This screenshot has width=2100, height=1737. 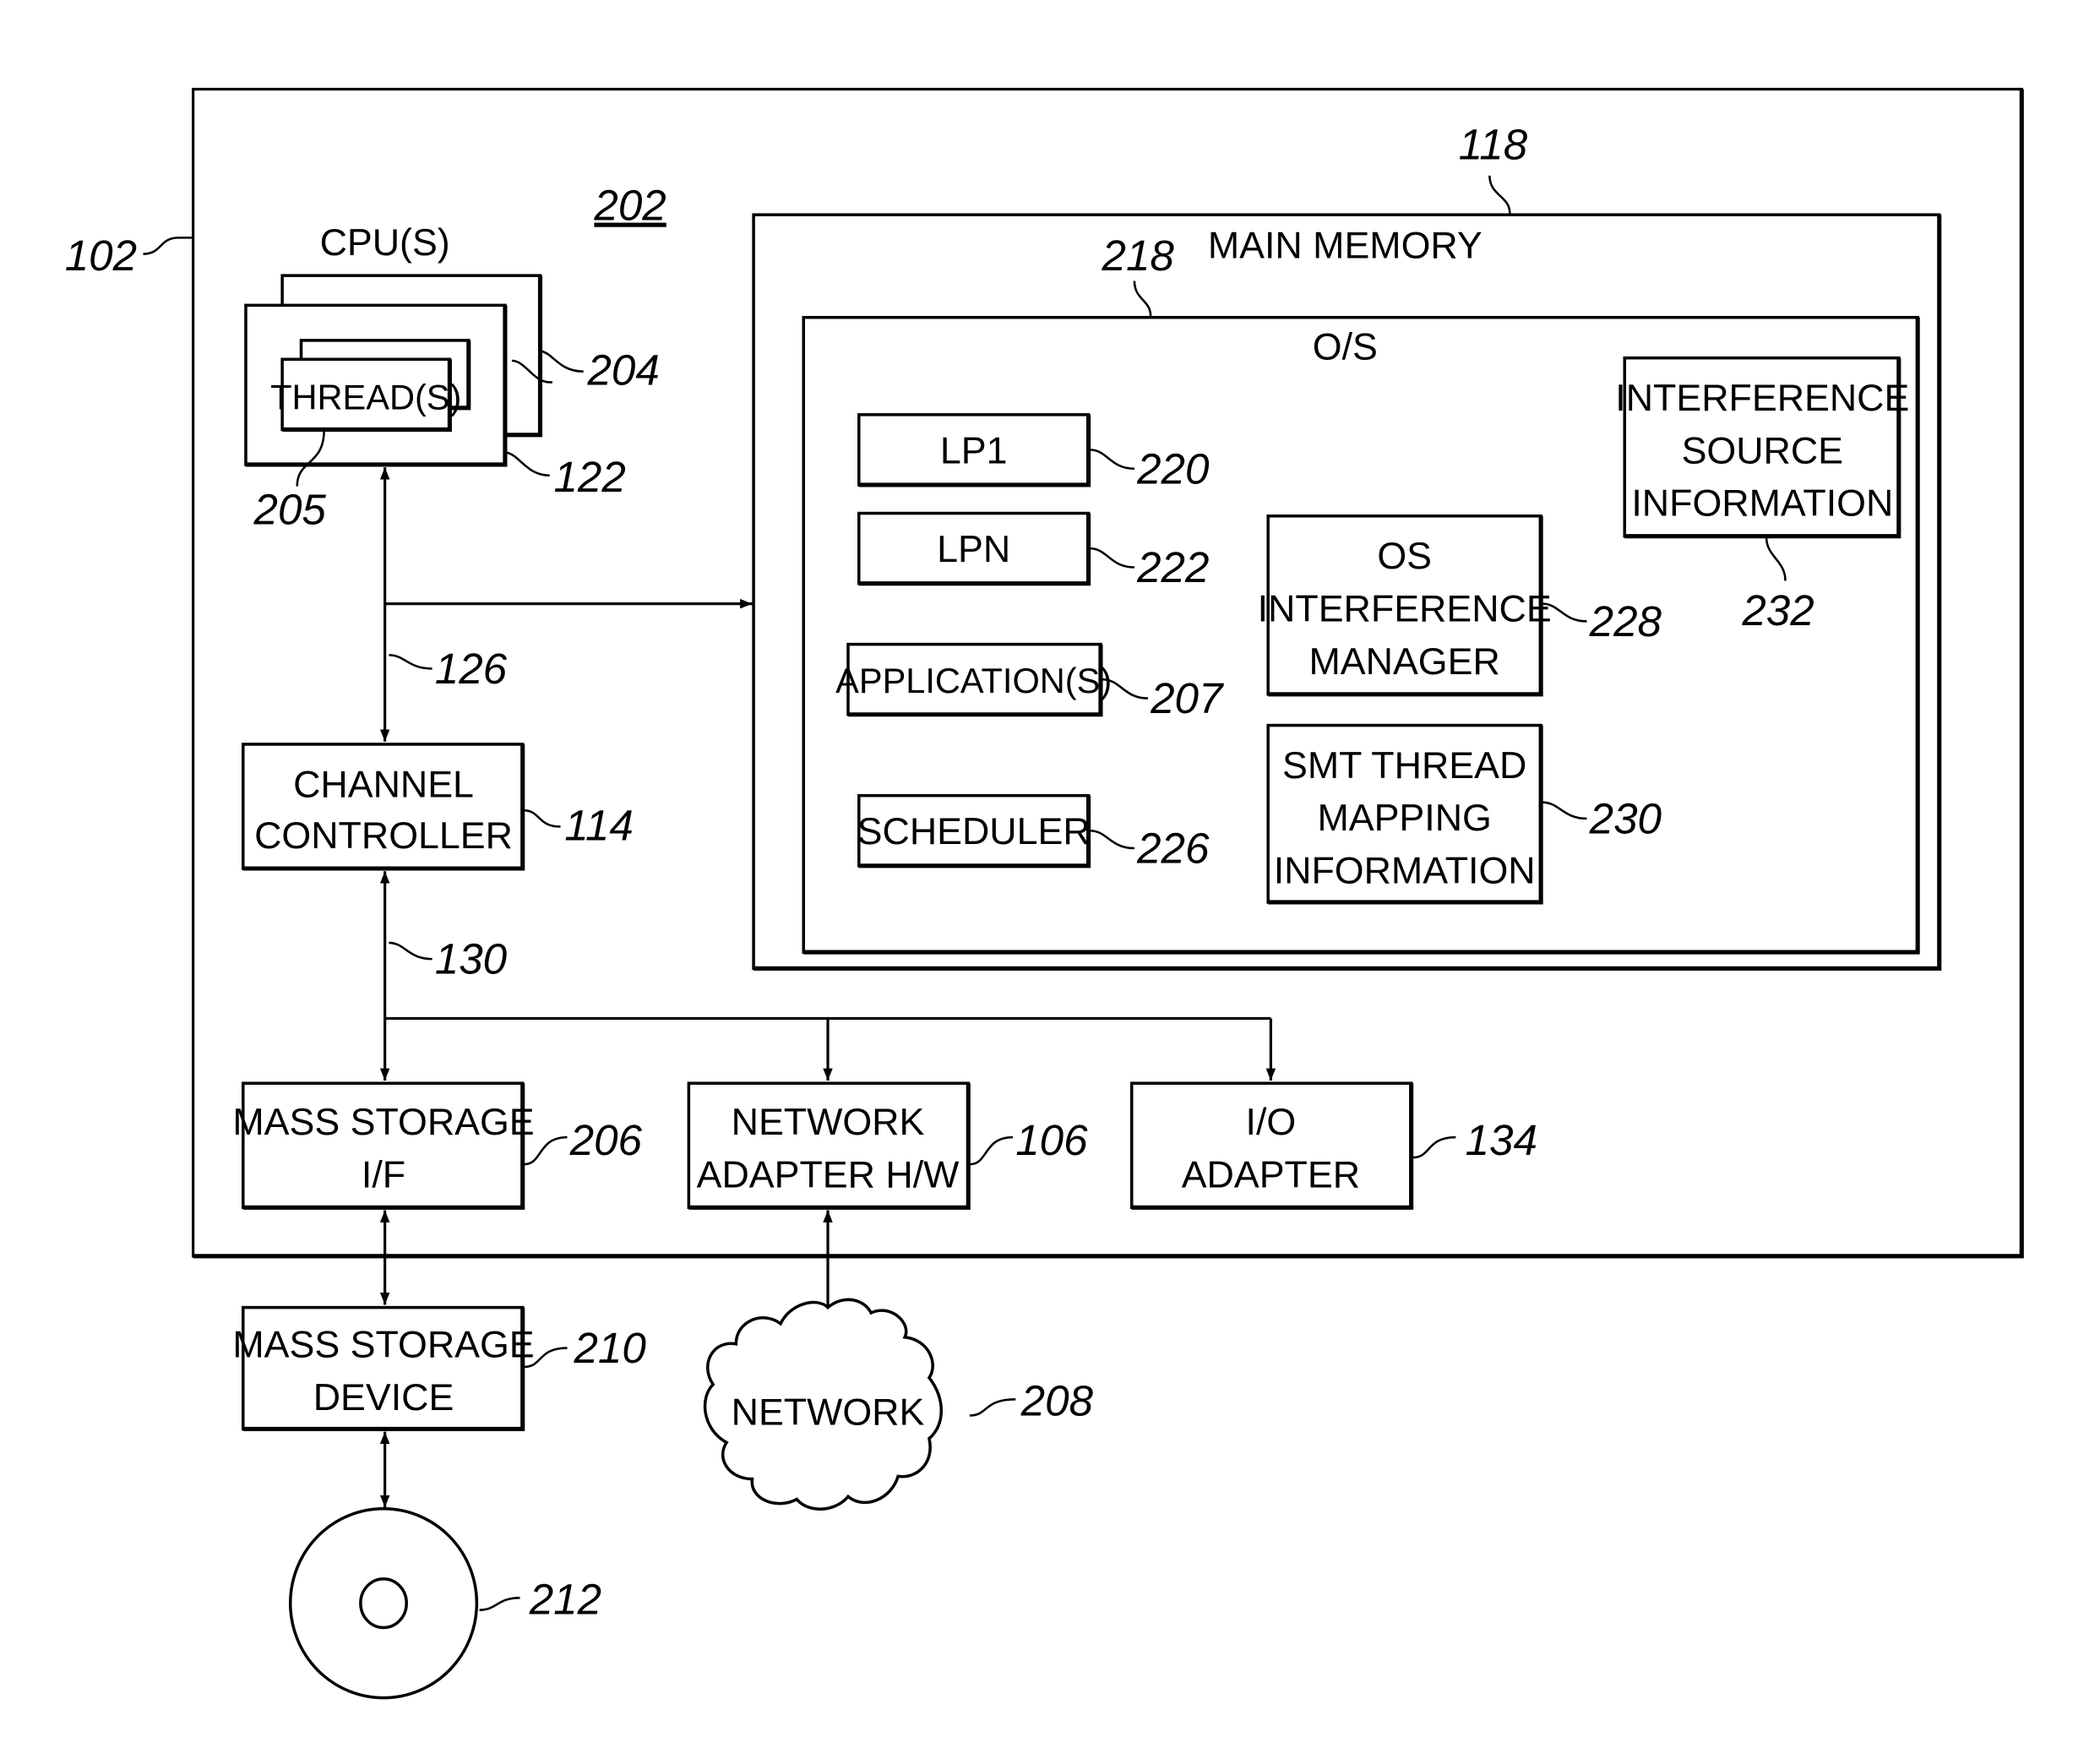 What do you see at coordinates (383, 784) in the screenshot?
I see `channel-controller-line-1: CHANNEL` at bounding box center [383, 784].